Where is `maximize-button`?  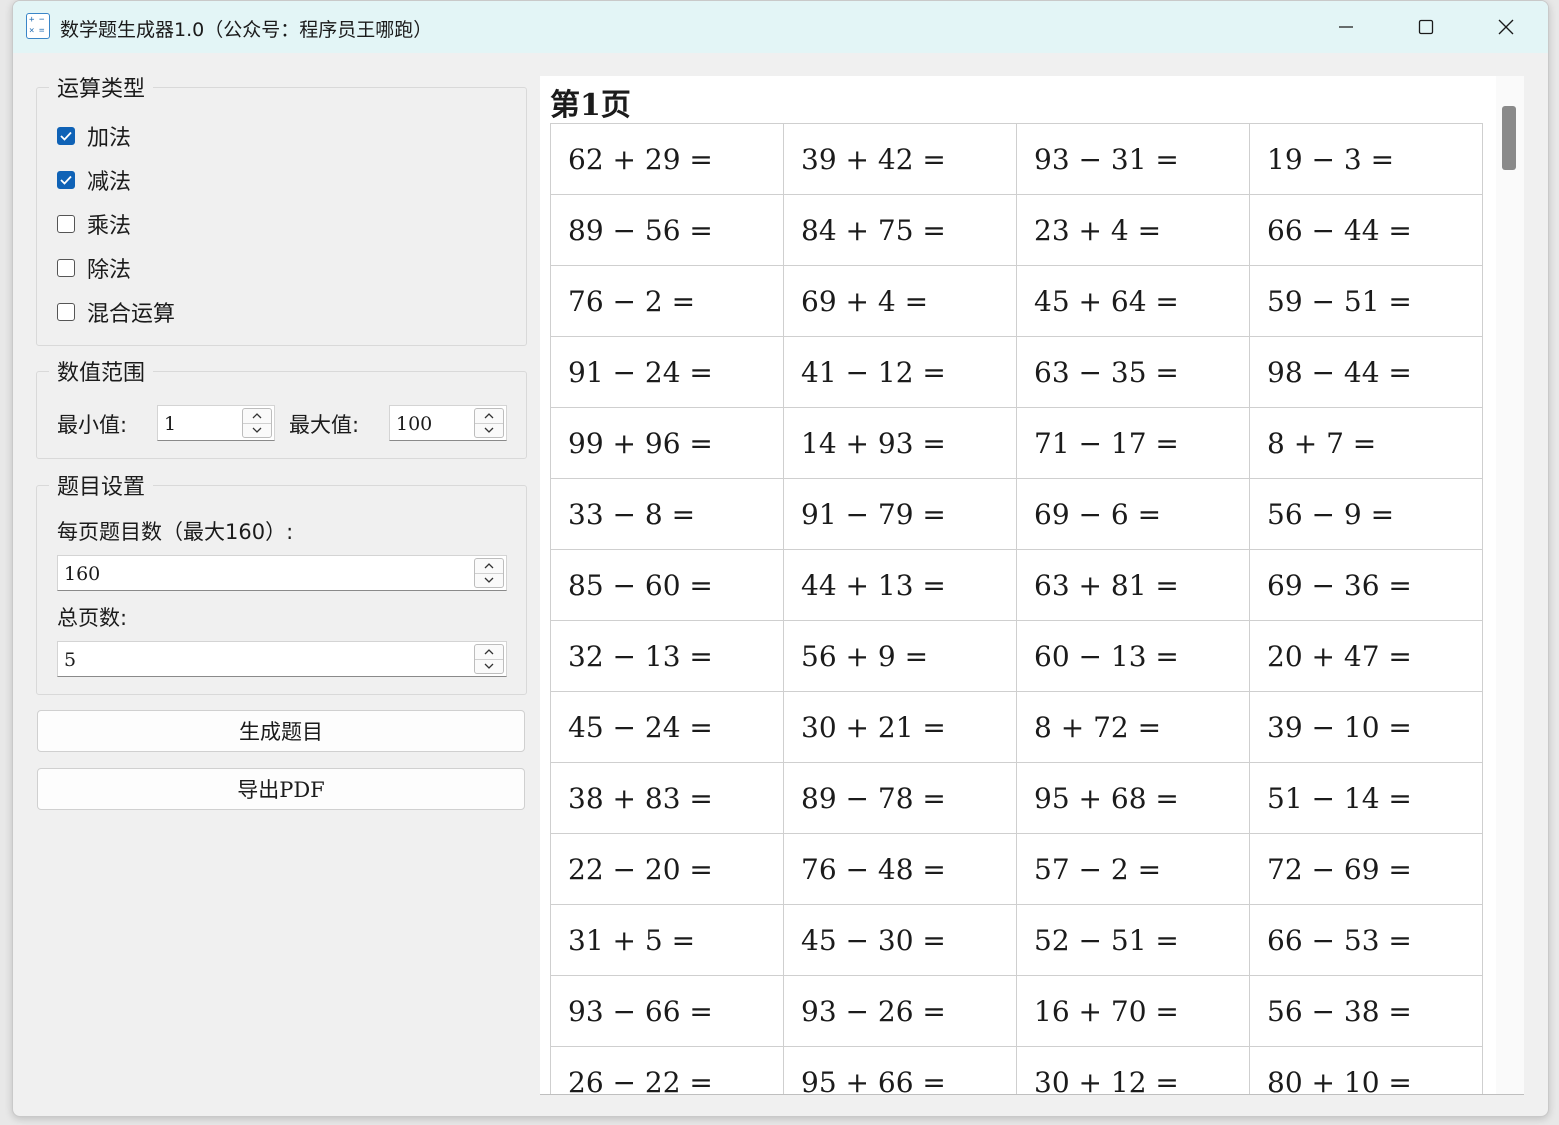
maximize-button is located at coordinates (1426, 27).